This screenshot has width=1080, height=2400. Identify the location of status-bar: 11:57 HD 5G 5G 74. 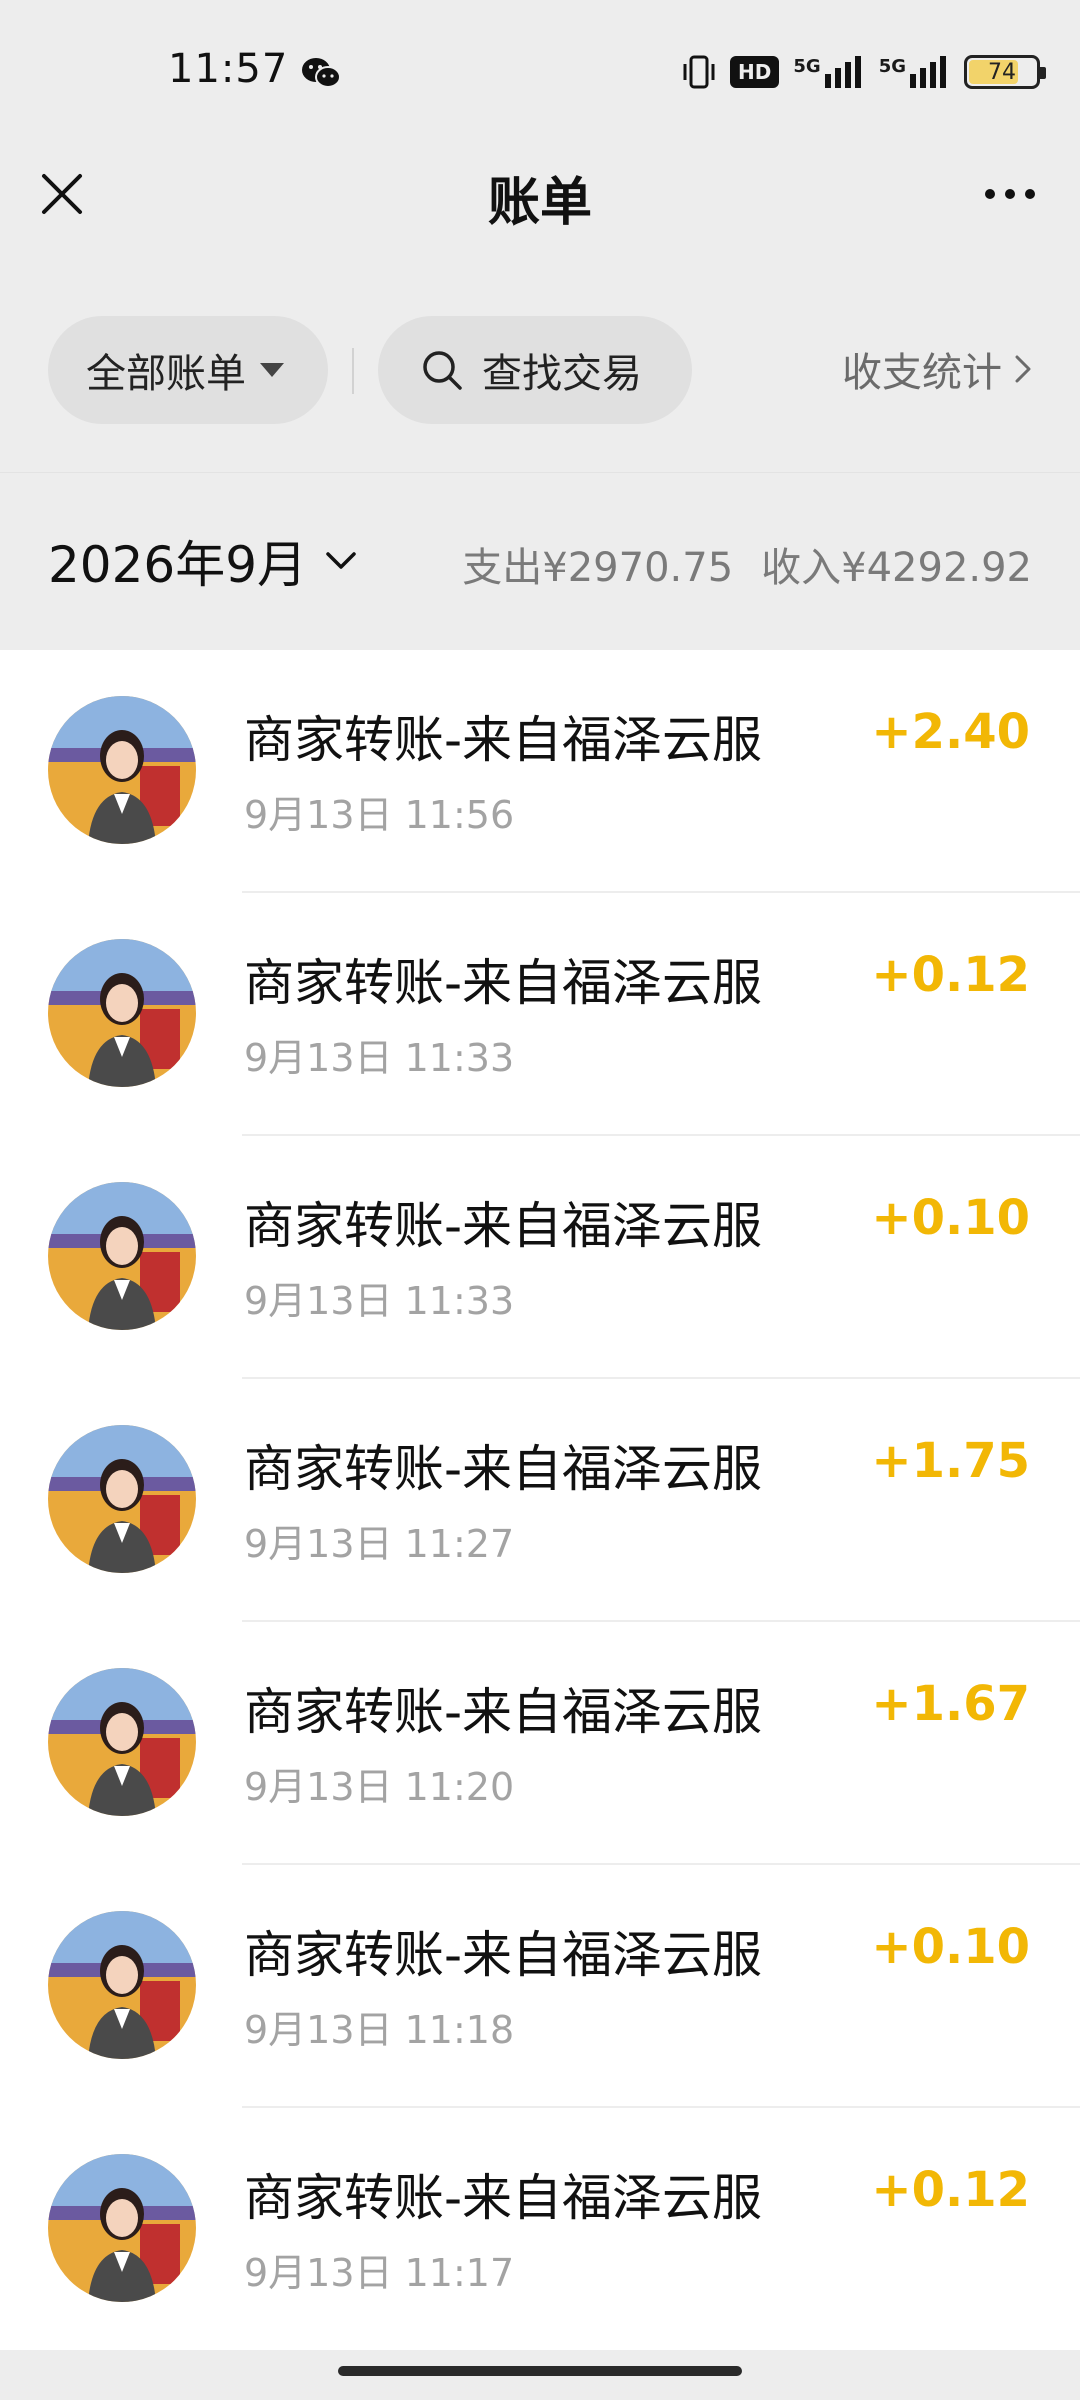
(540, 70).